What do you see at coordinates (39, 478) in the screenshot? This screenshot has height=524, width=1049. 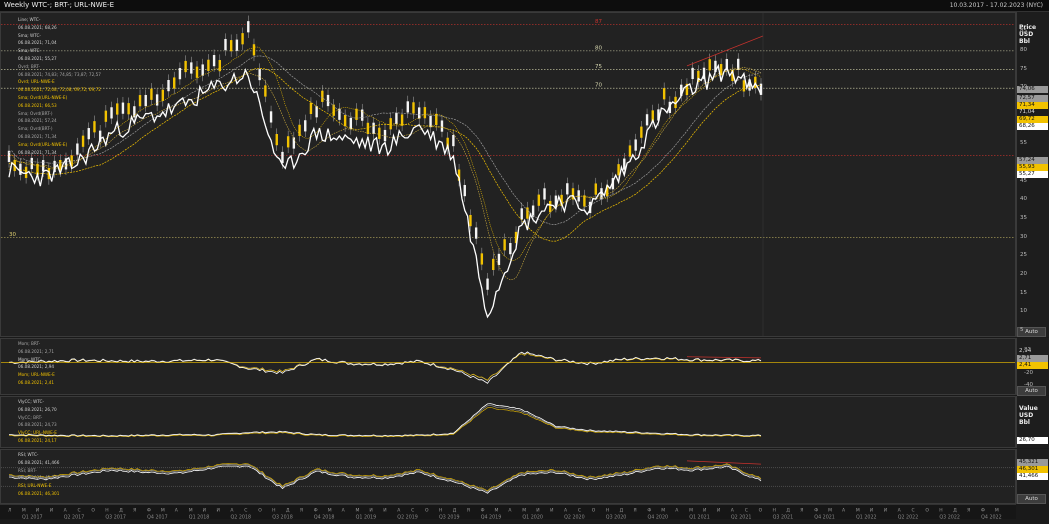 I see `rsi-legend-item: 06.08.2021; 45,321` at bounding box center [39, 478].